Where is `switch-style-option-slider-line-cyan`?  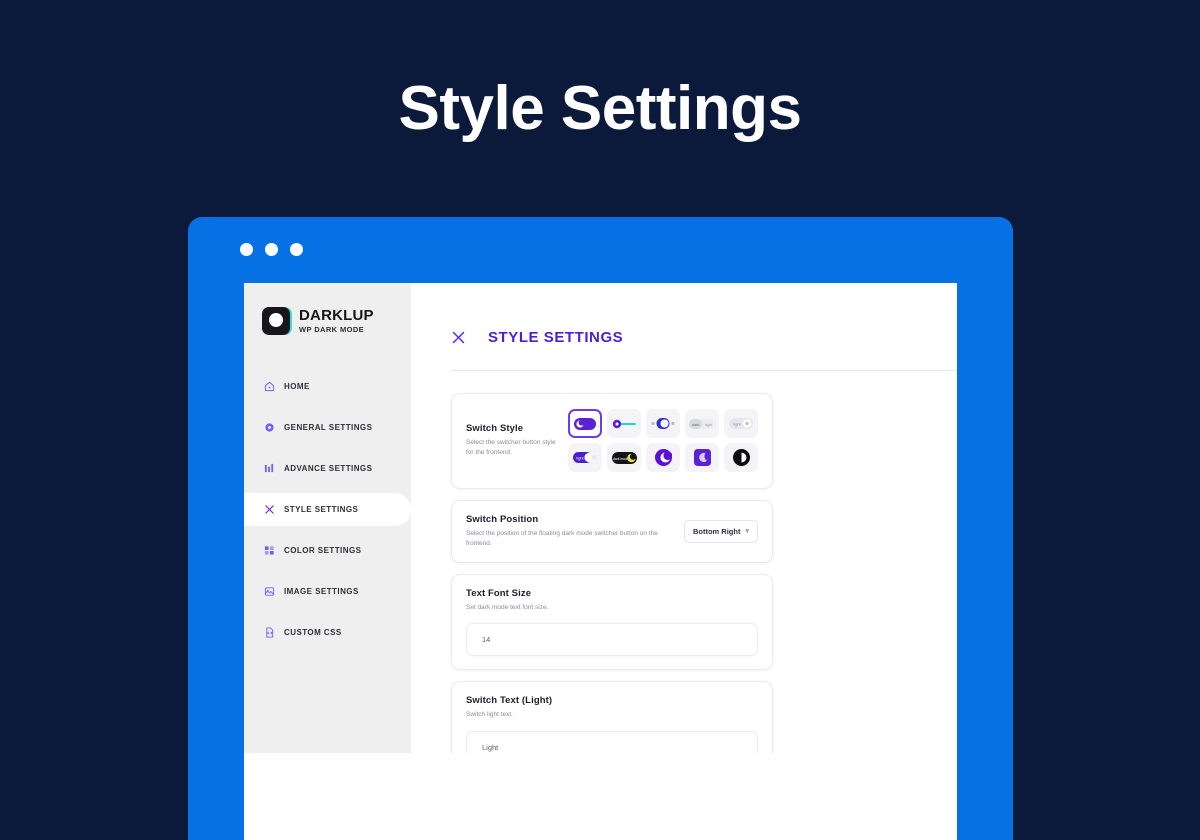 switch-style-option-slider-line-cyan is located at coordinates (624, 423).